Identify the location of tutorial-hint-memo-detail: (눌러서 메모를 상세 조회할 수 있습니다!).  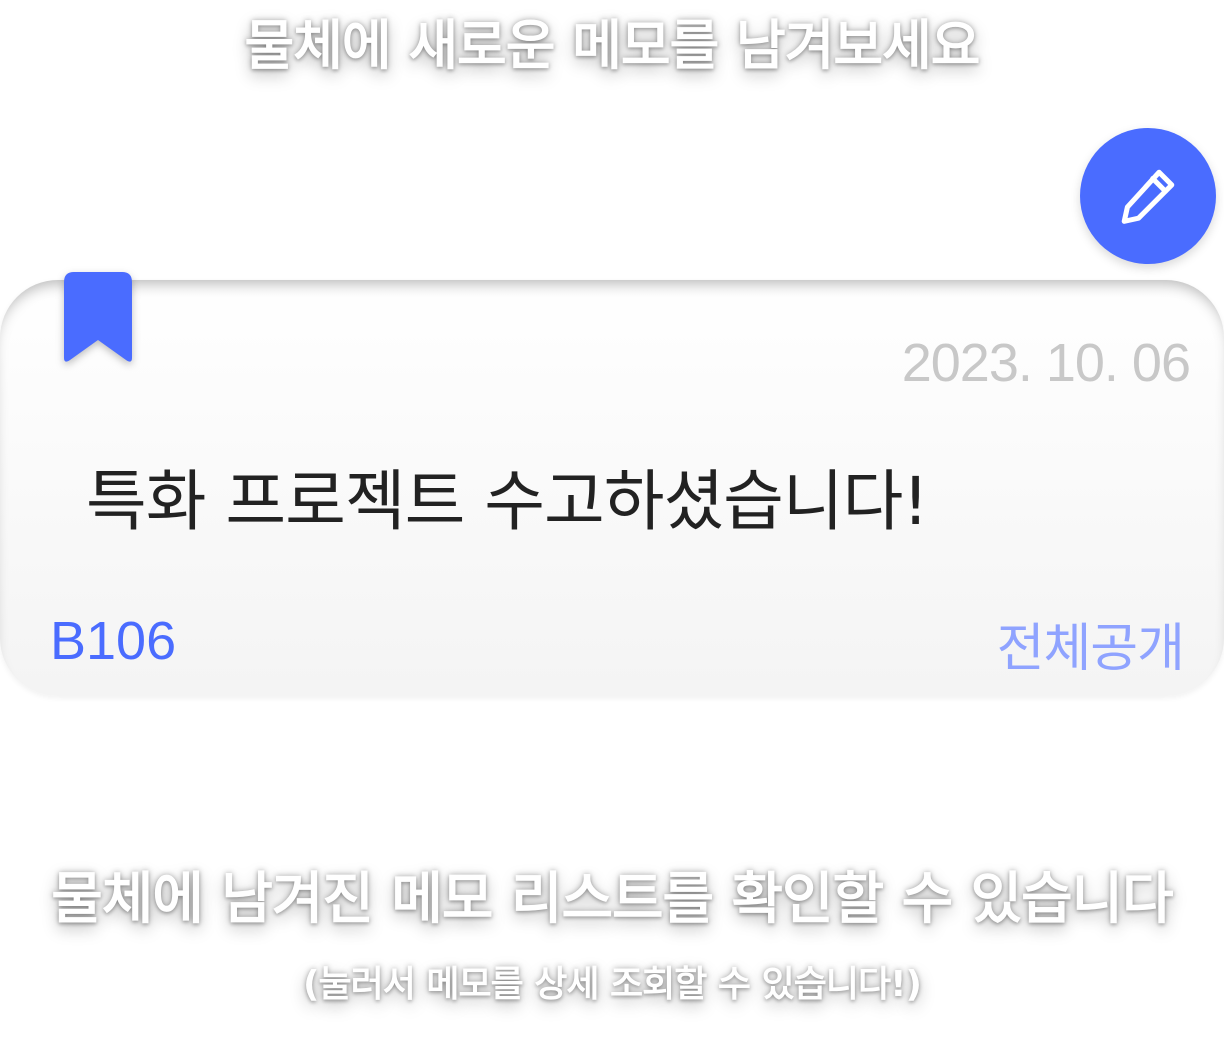
(612, 984).